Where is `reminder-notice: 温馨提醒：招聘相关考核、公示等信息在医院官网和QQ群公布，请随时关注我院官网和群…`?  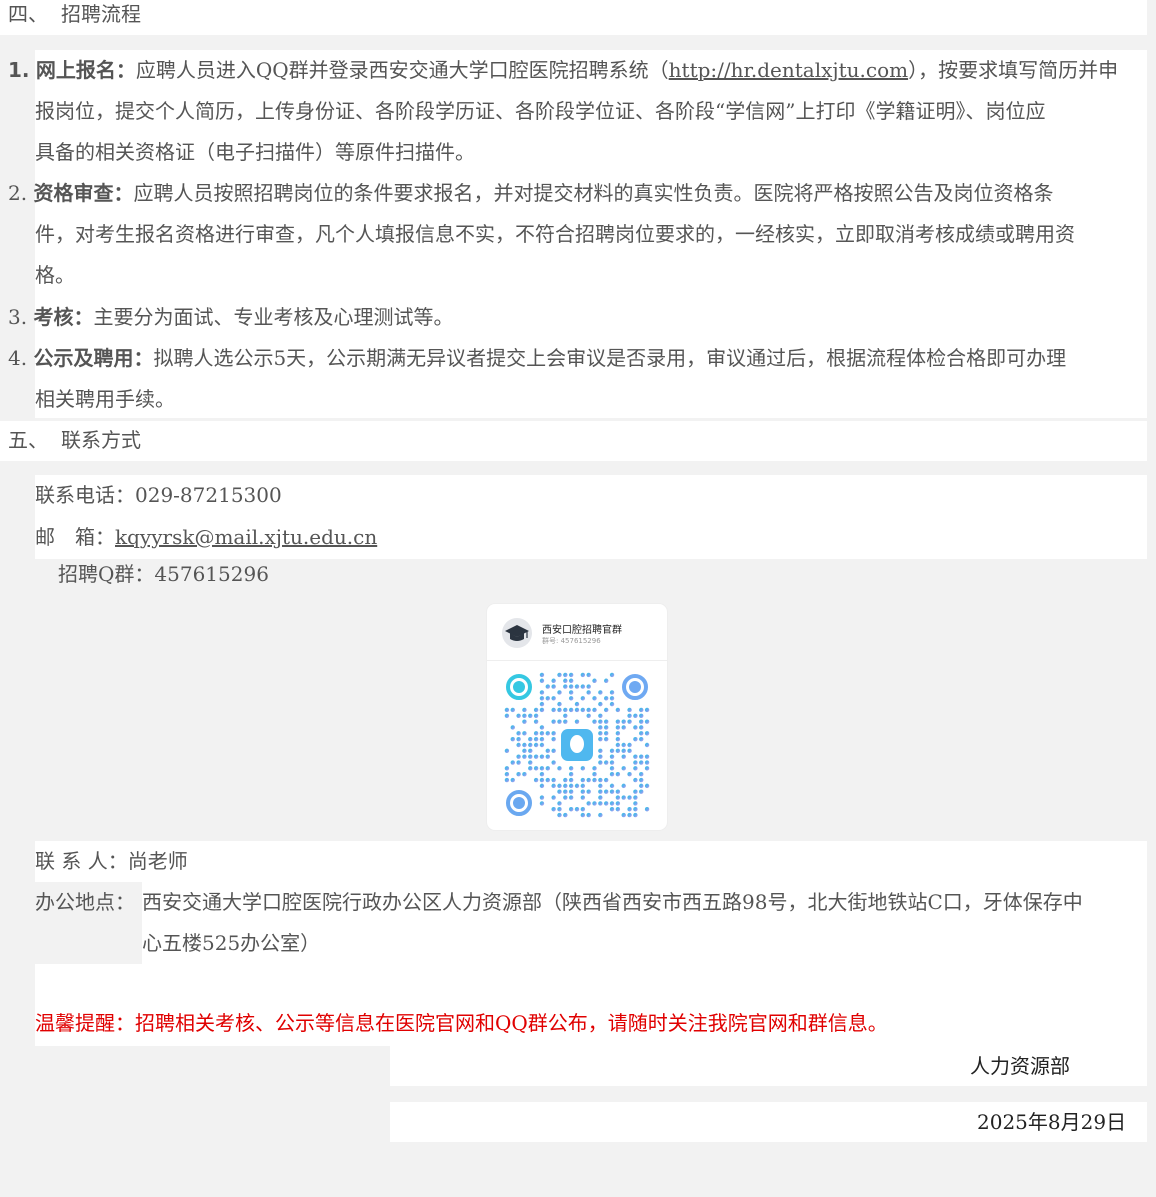
reminder-notice: 温馨提醒：招聘相关考核、公示等信息在医院官网和QQ群公布，请随时关注我院官网和群… is located at coordinates (461, 1023).